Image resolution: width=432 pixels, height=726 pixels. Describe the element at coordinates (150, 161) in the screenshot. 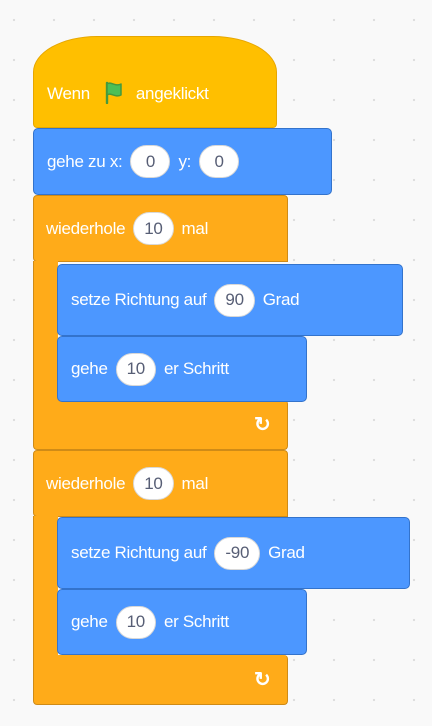

I see `x-input: 0` at that location.